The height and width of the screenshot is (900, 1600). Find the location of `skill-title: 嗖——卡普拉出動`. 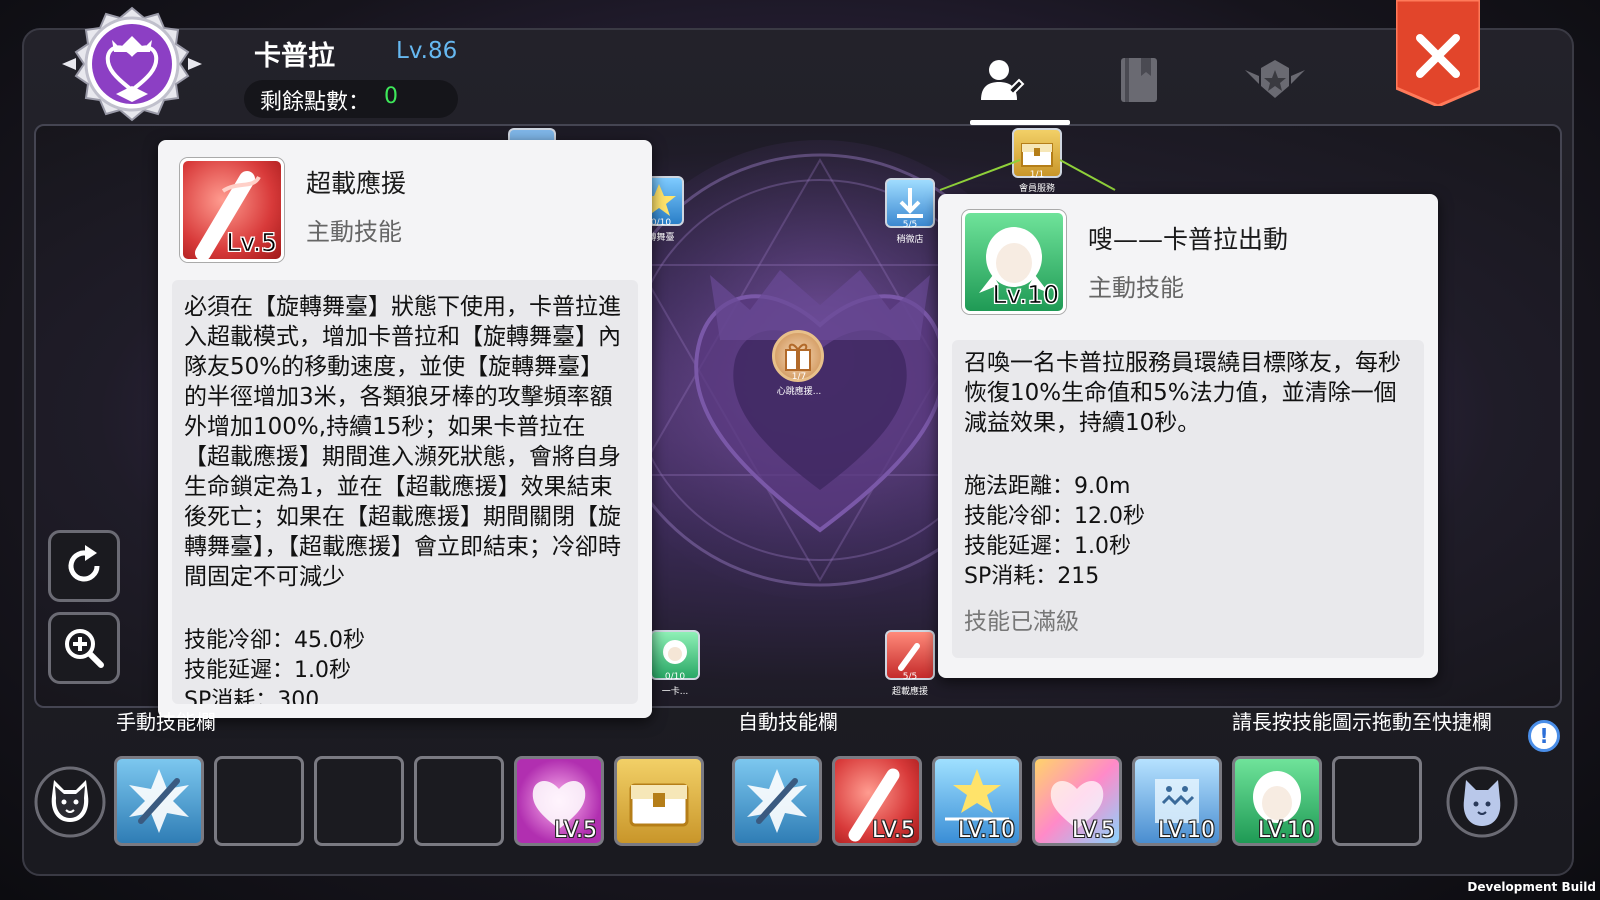

skill-title: 嗖——卡普拉出動 is located at coordinates (1188, 239).